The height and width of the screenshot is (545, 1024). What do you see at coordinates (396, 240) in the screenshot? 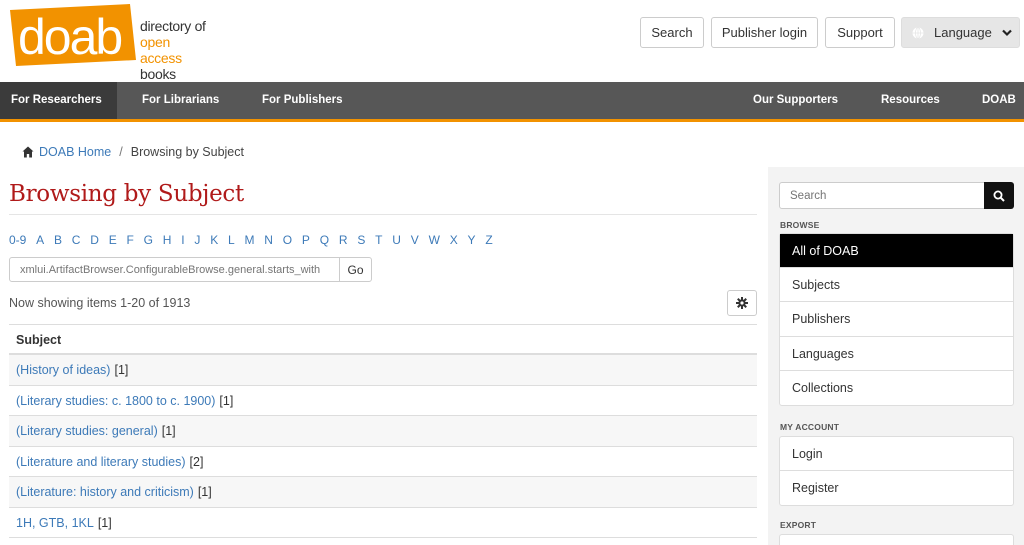
I see `letter-filter-link: U` at bounding box center [396, 240].